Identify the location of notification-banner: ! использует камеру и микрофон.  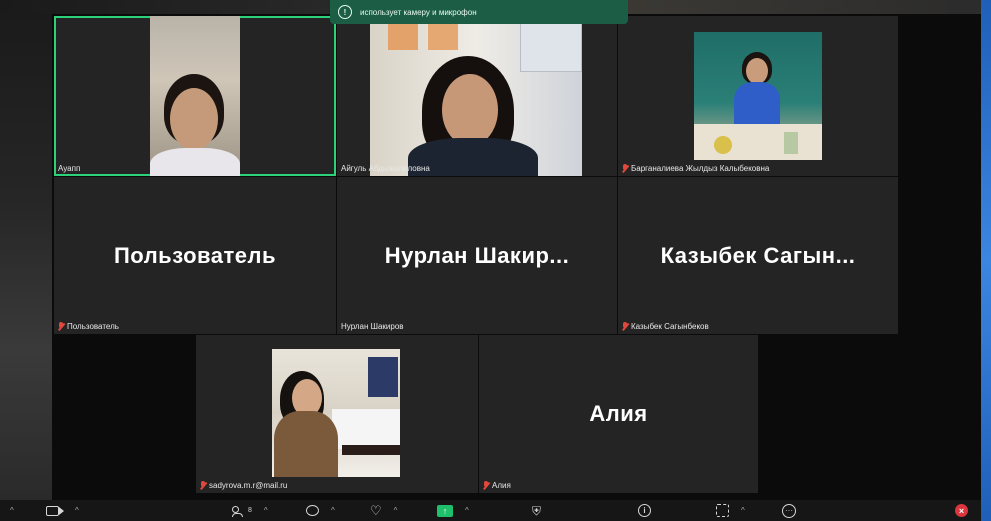
(479, 12).